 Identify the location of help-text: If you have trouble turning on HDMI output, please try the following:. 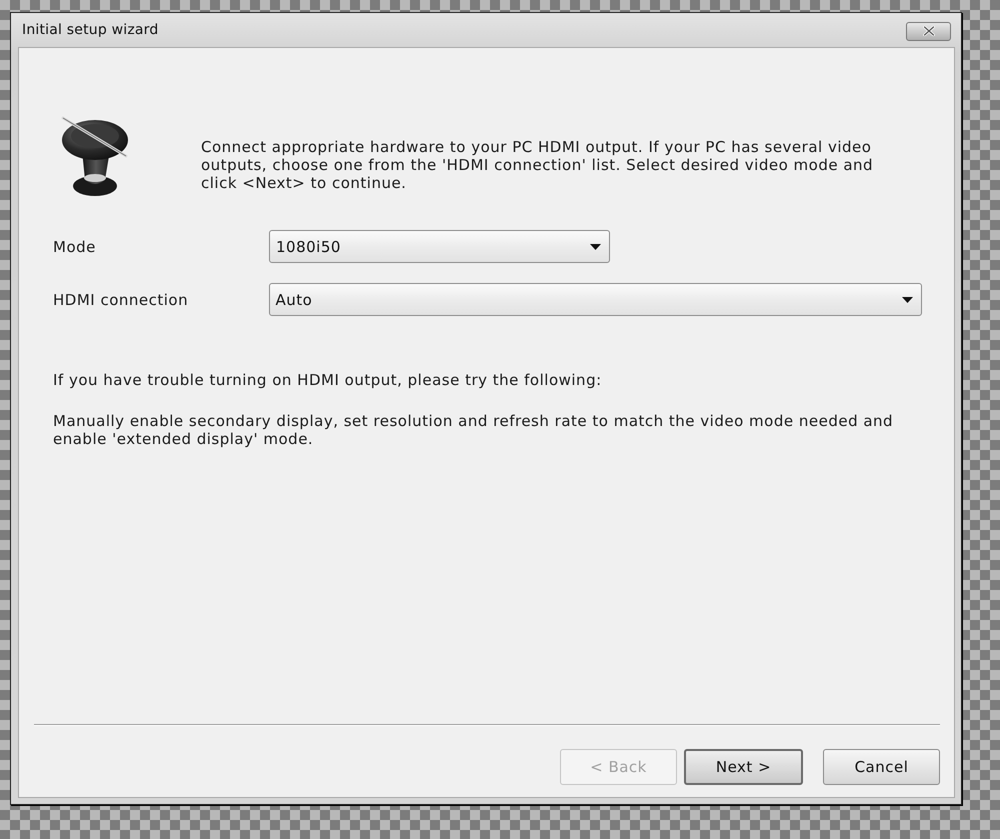
(328, 380).